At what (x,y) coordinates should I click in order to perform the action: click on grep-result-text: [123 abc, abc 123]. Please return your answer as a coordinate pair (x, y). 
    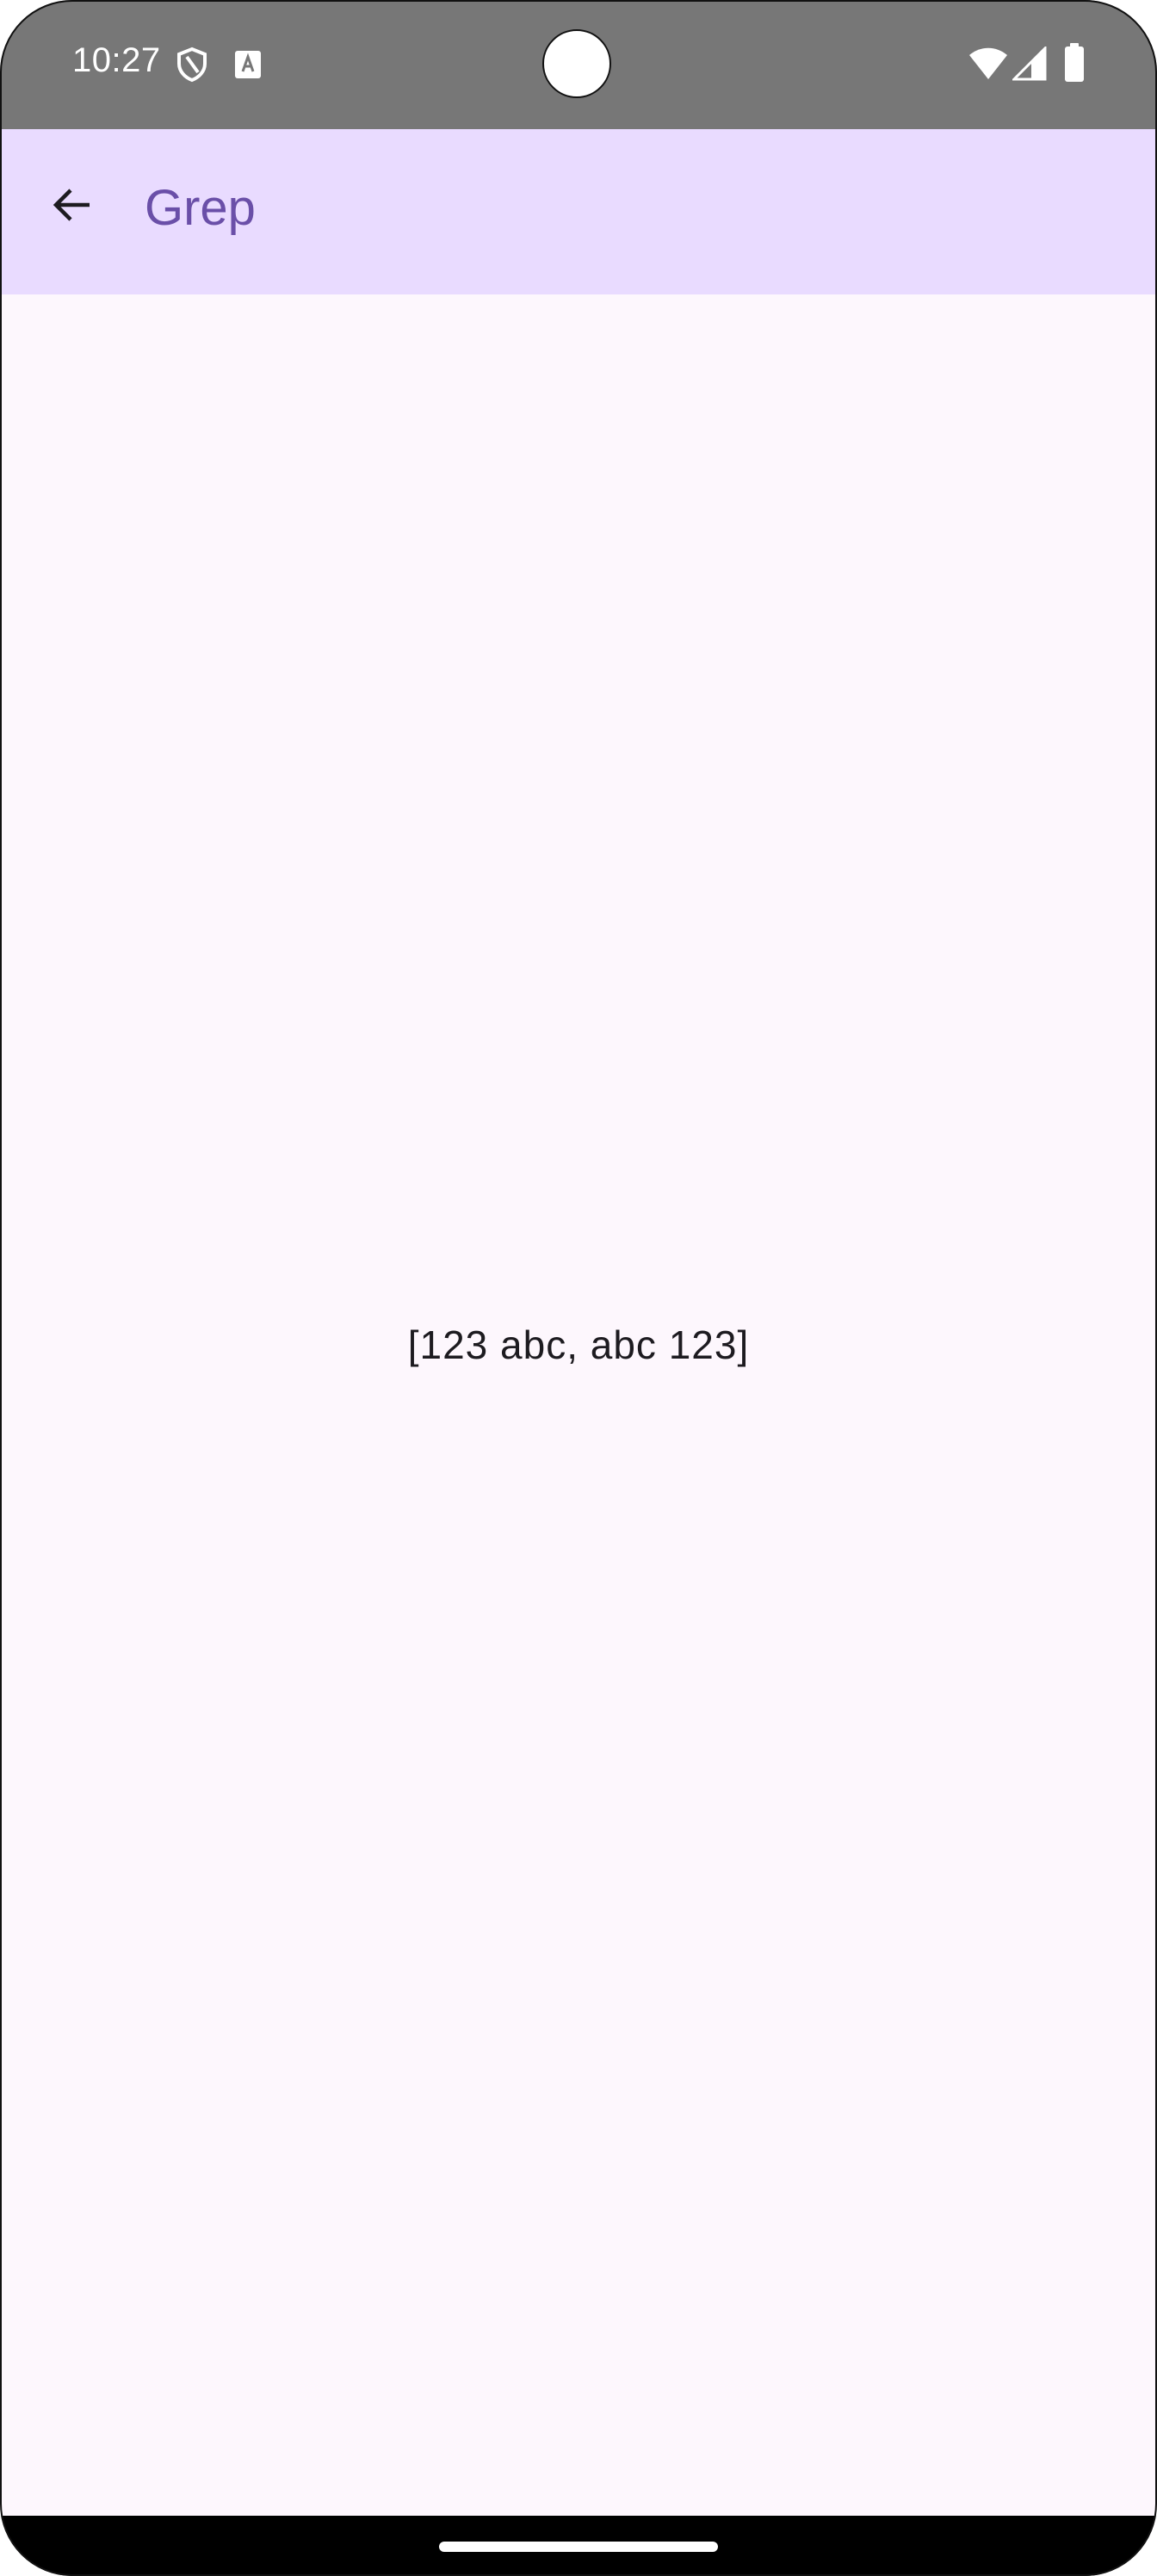
    Looking at the image, I should click on (579, 1344).